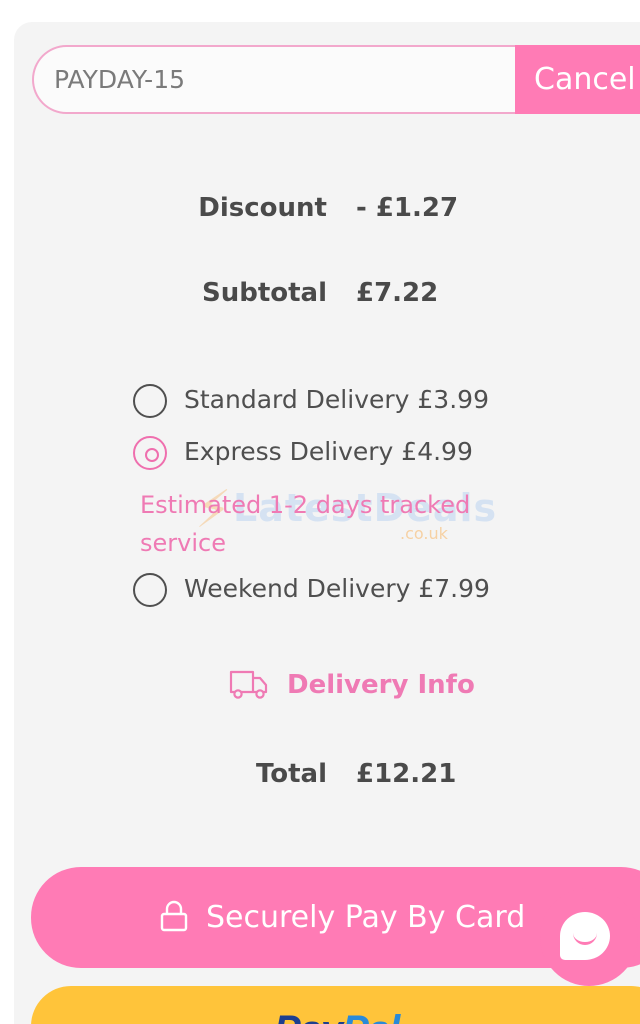 The image size is (640, 1024). I want to click on truck-icon, so click(248, 684).